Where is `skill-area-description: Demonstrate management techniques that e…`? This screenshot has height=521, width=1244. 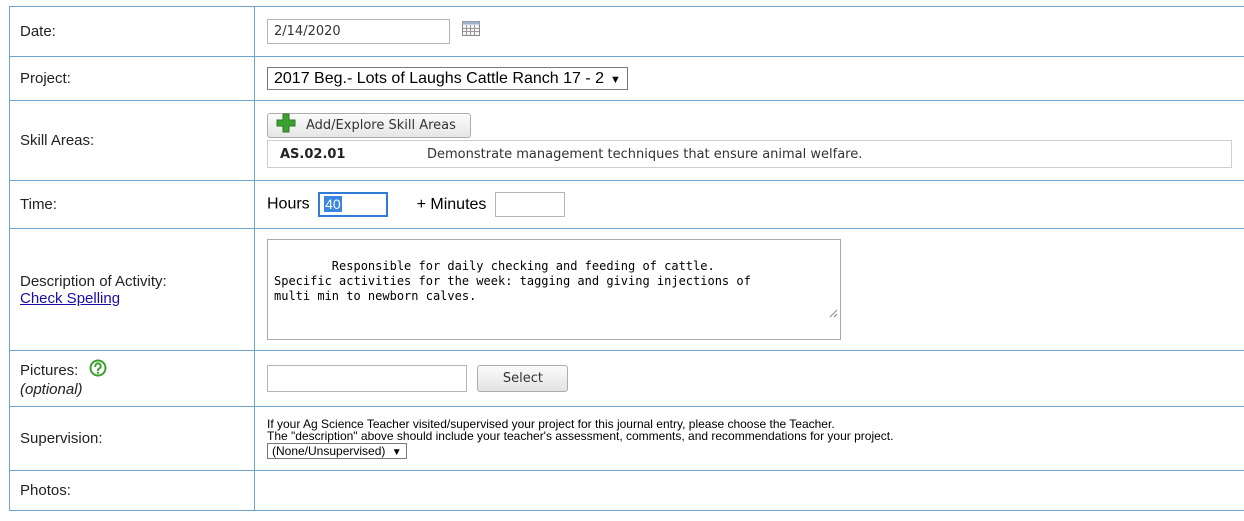 skill-area-description: Demonstrate management techniques that e… is located at coordinates (645, 154).